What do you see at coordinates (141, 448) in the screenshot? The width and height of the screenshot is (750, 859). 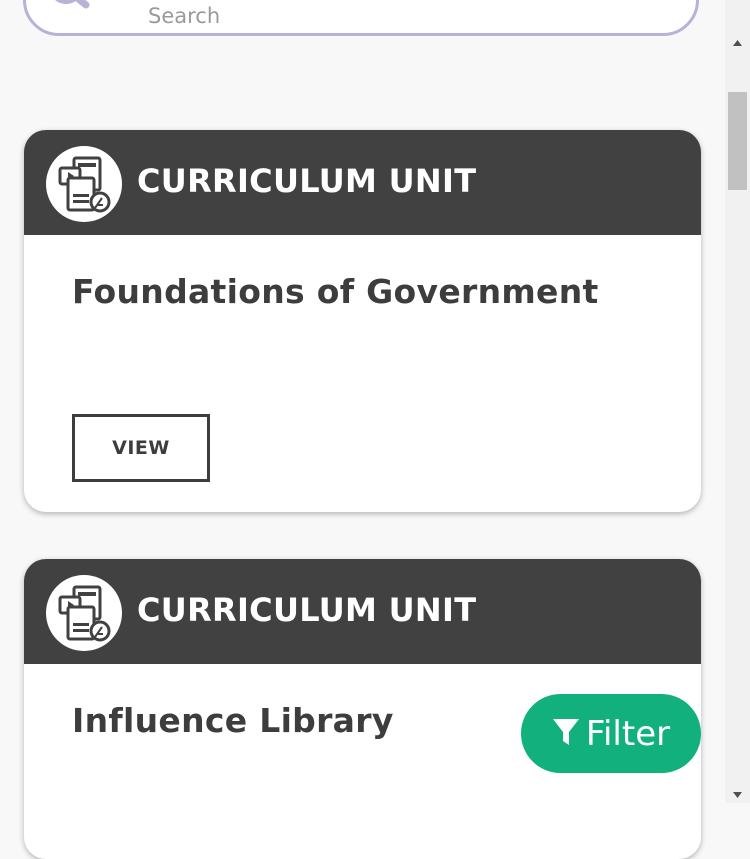 I see `view-button: VIEW` at bounding box center [141, 448].